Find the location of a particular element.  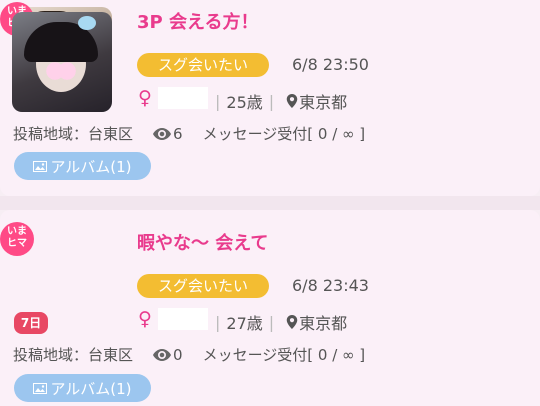

post-stats: 投稿地域：台東区 6 メッセージ受付[ 0 / ∞ ] is located at coordinates (189, 133).